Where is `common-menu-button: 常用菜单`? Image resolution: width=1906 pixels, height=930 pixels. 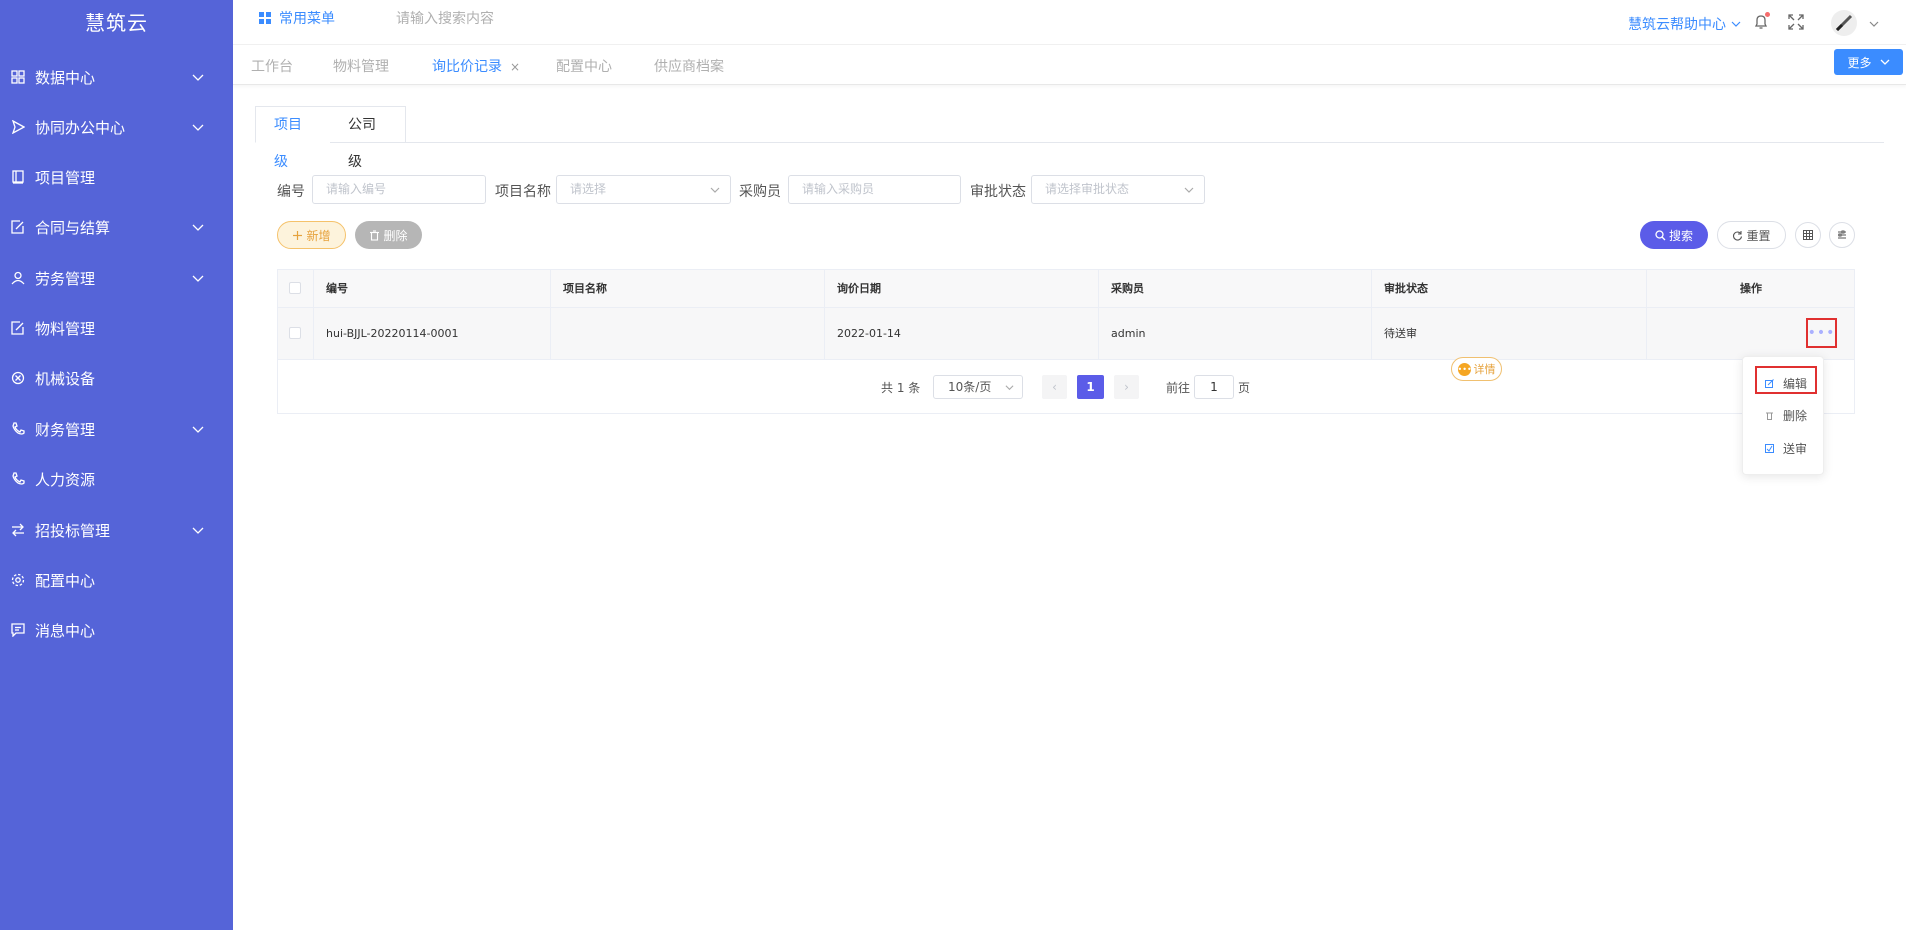 common-menu-button: 常用菜单 is located at coordinates (297, 18).